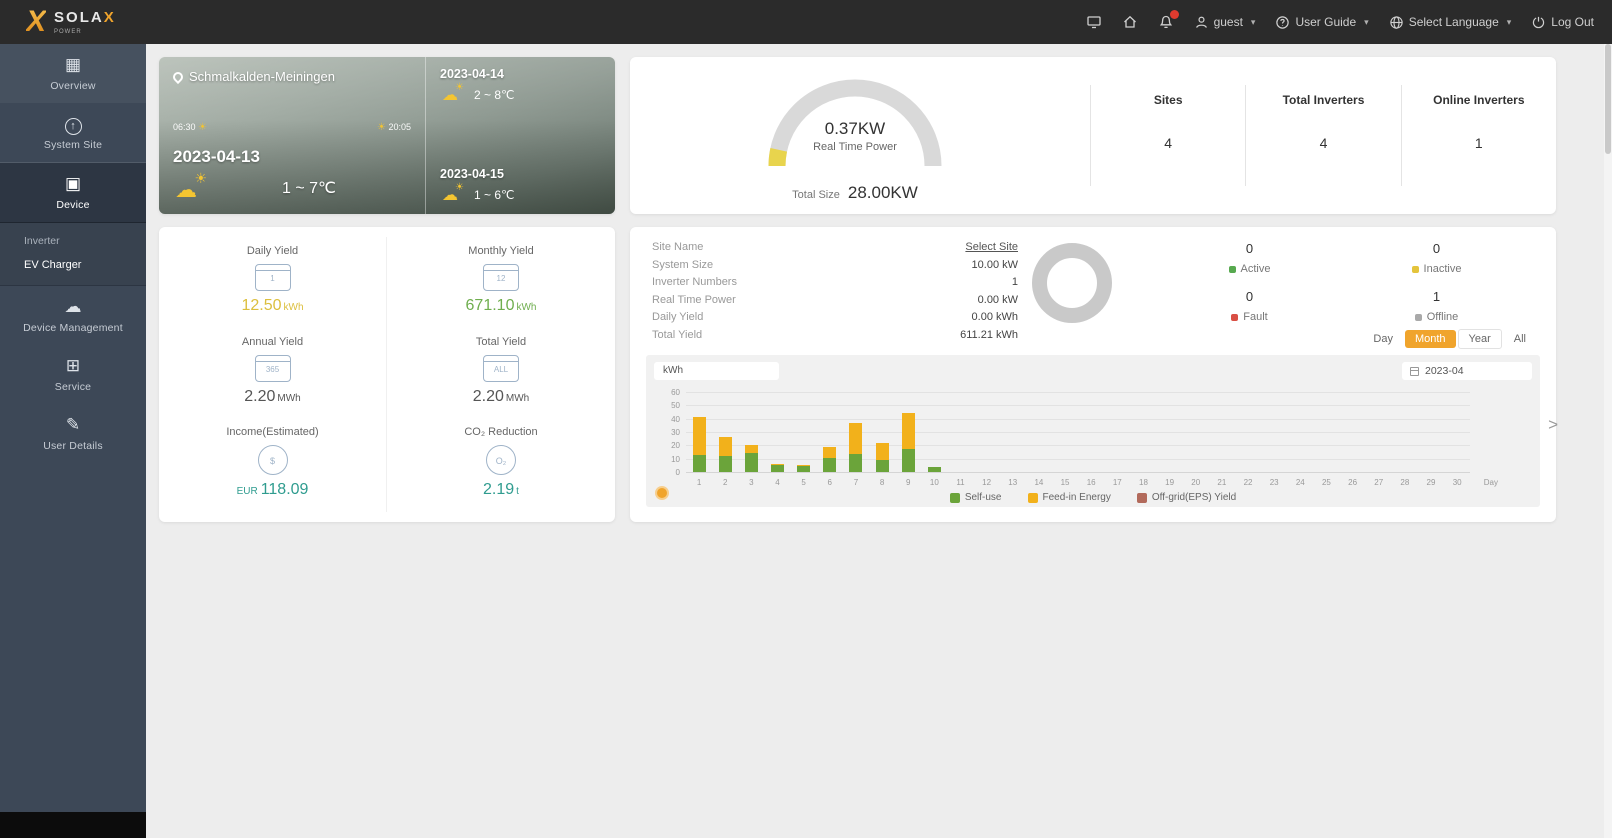  What do you see at coordinates (1436, 317) in the screenshot?
I see `status-label: Offline` at bounding box center [1436, 317].